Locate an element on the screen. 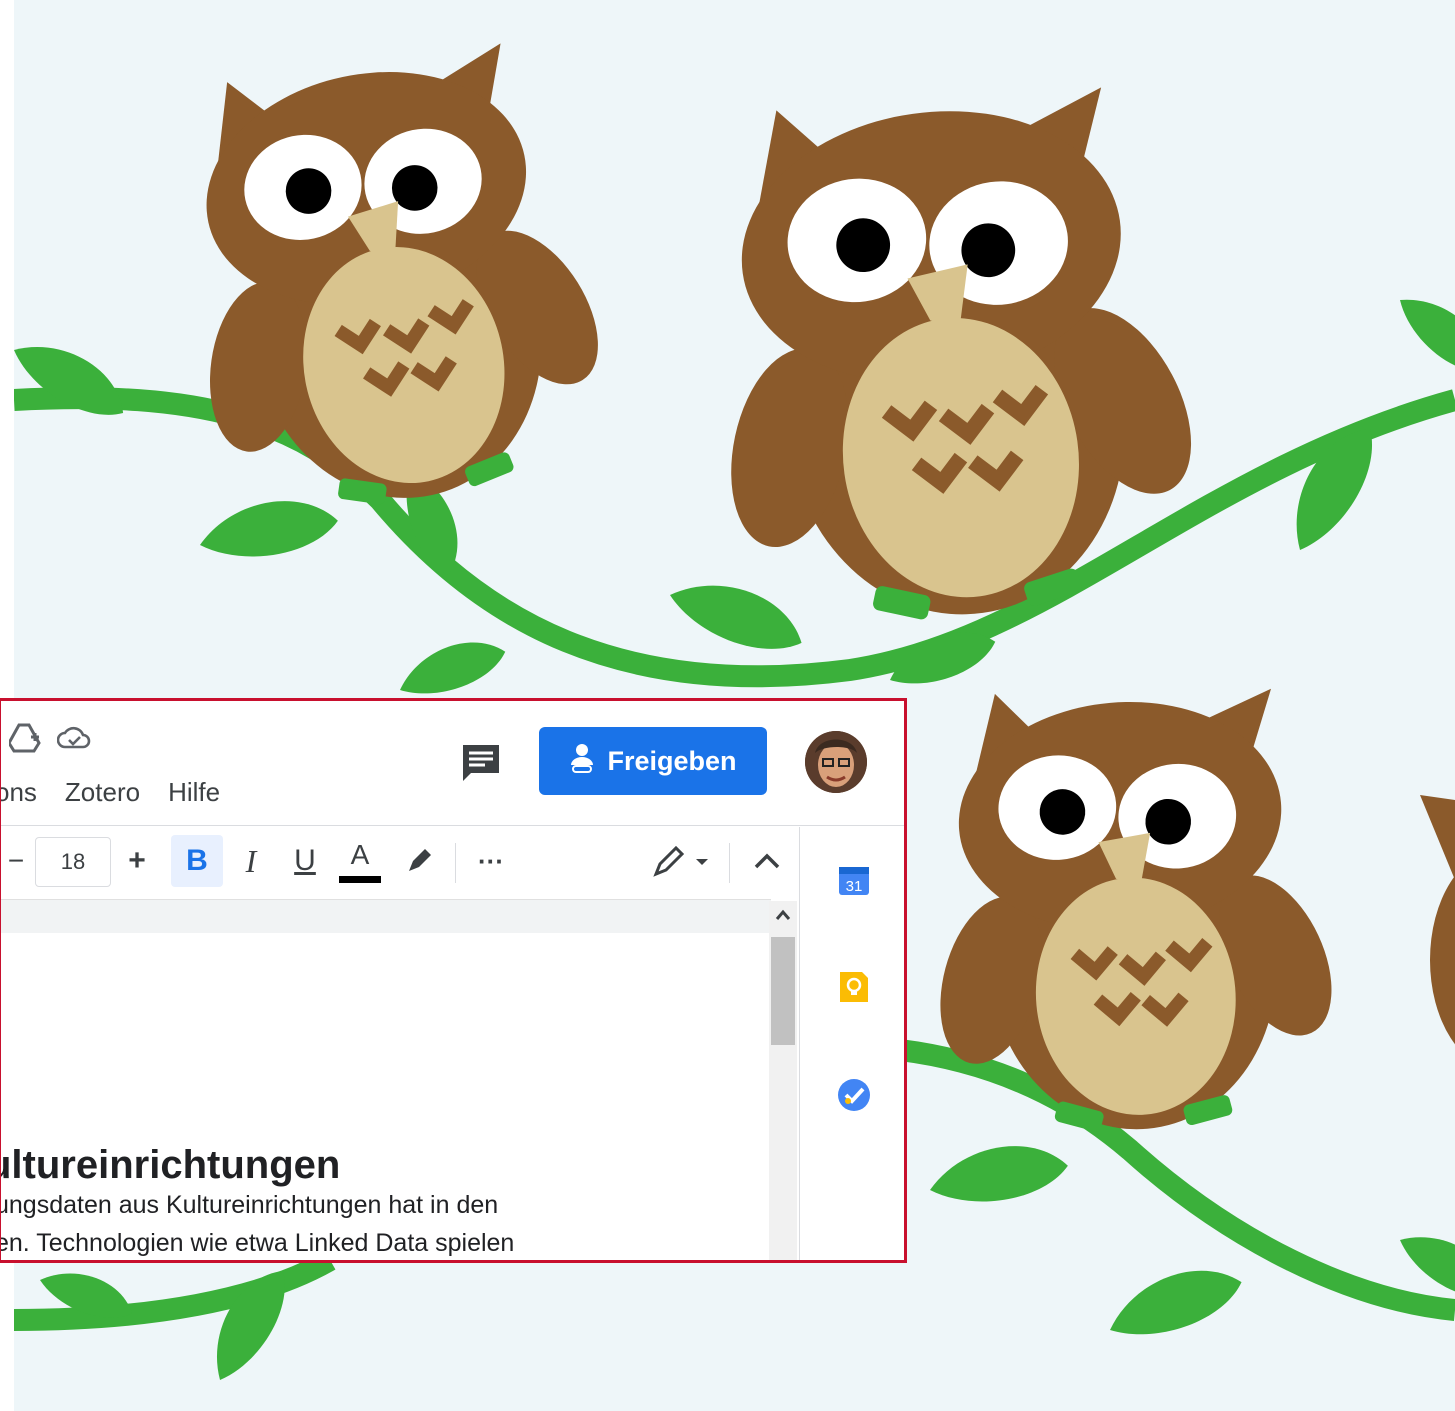 Image resolution: width=1455 pixels, height=1411 pixels. cloud-saved-icon is located at coordinates (74, 738).